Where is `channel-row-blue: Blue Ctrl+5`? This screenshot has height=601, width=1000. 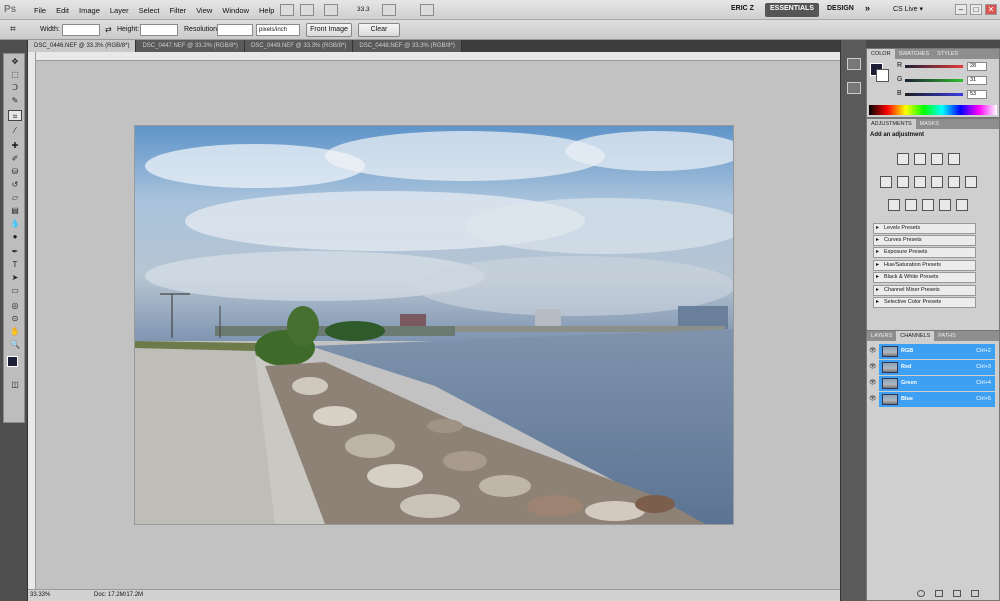
channel-row-blue: Blue Ctrl+5 is located at coordinates (937, 399).